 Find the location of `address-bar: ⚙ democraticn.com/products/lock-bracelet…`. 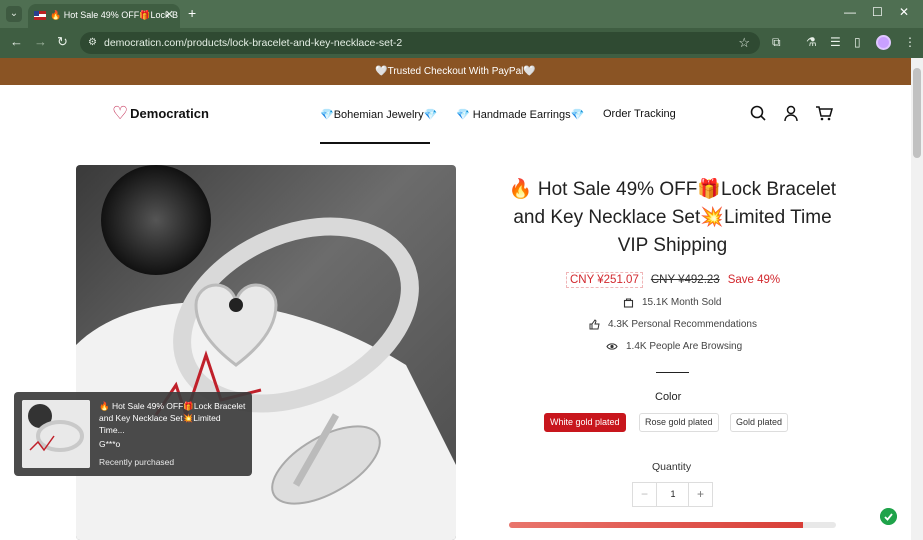

address-bar: ⚙ democraticn.com/products/lock-bracelet… is located at coordinates (420, 43).